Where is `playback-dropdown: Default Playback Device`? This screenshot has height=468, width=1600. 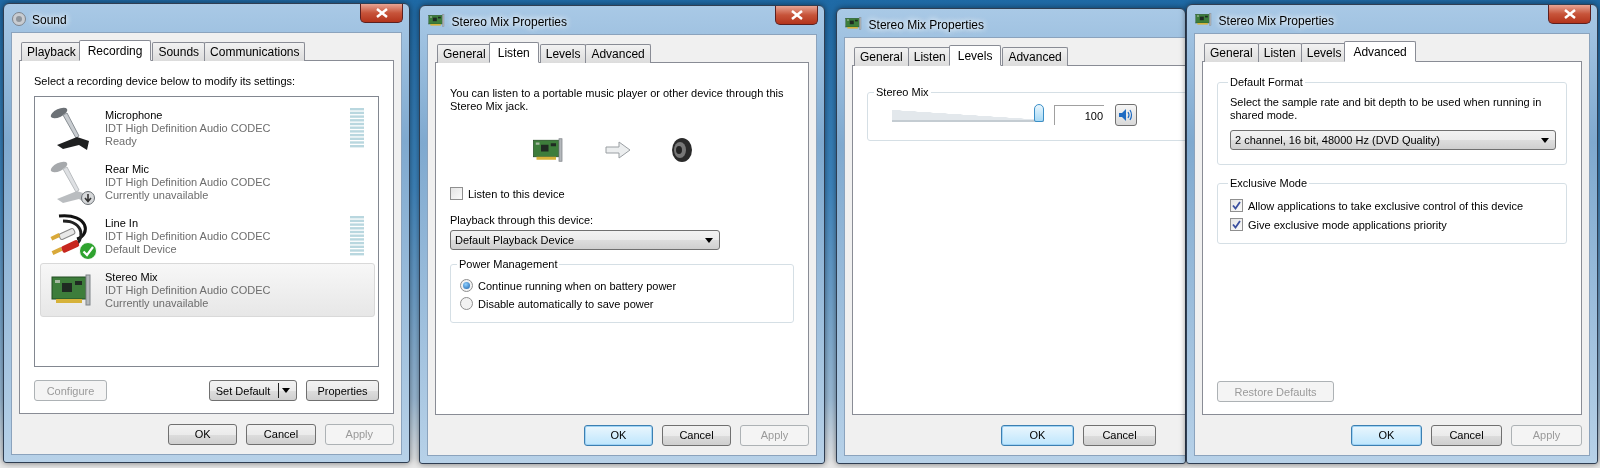 playback-dropdown: Default Playback Device is located at coordinates (585, 240).